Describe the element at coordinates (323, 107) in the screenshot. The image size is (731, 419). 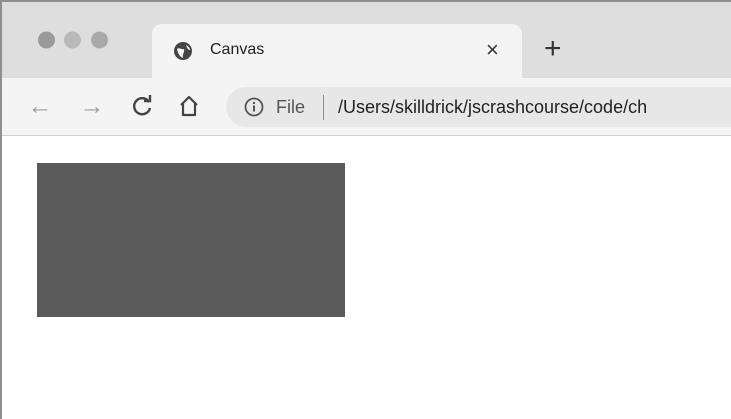
I see `address-divider` at that location.